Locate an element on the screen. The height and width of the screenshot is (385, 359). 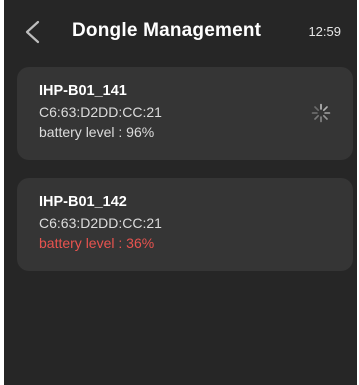
dongle-battery-level: battery level : 96% is located at coordinates (97, 132).